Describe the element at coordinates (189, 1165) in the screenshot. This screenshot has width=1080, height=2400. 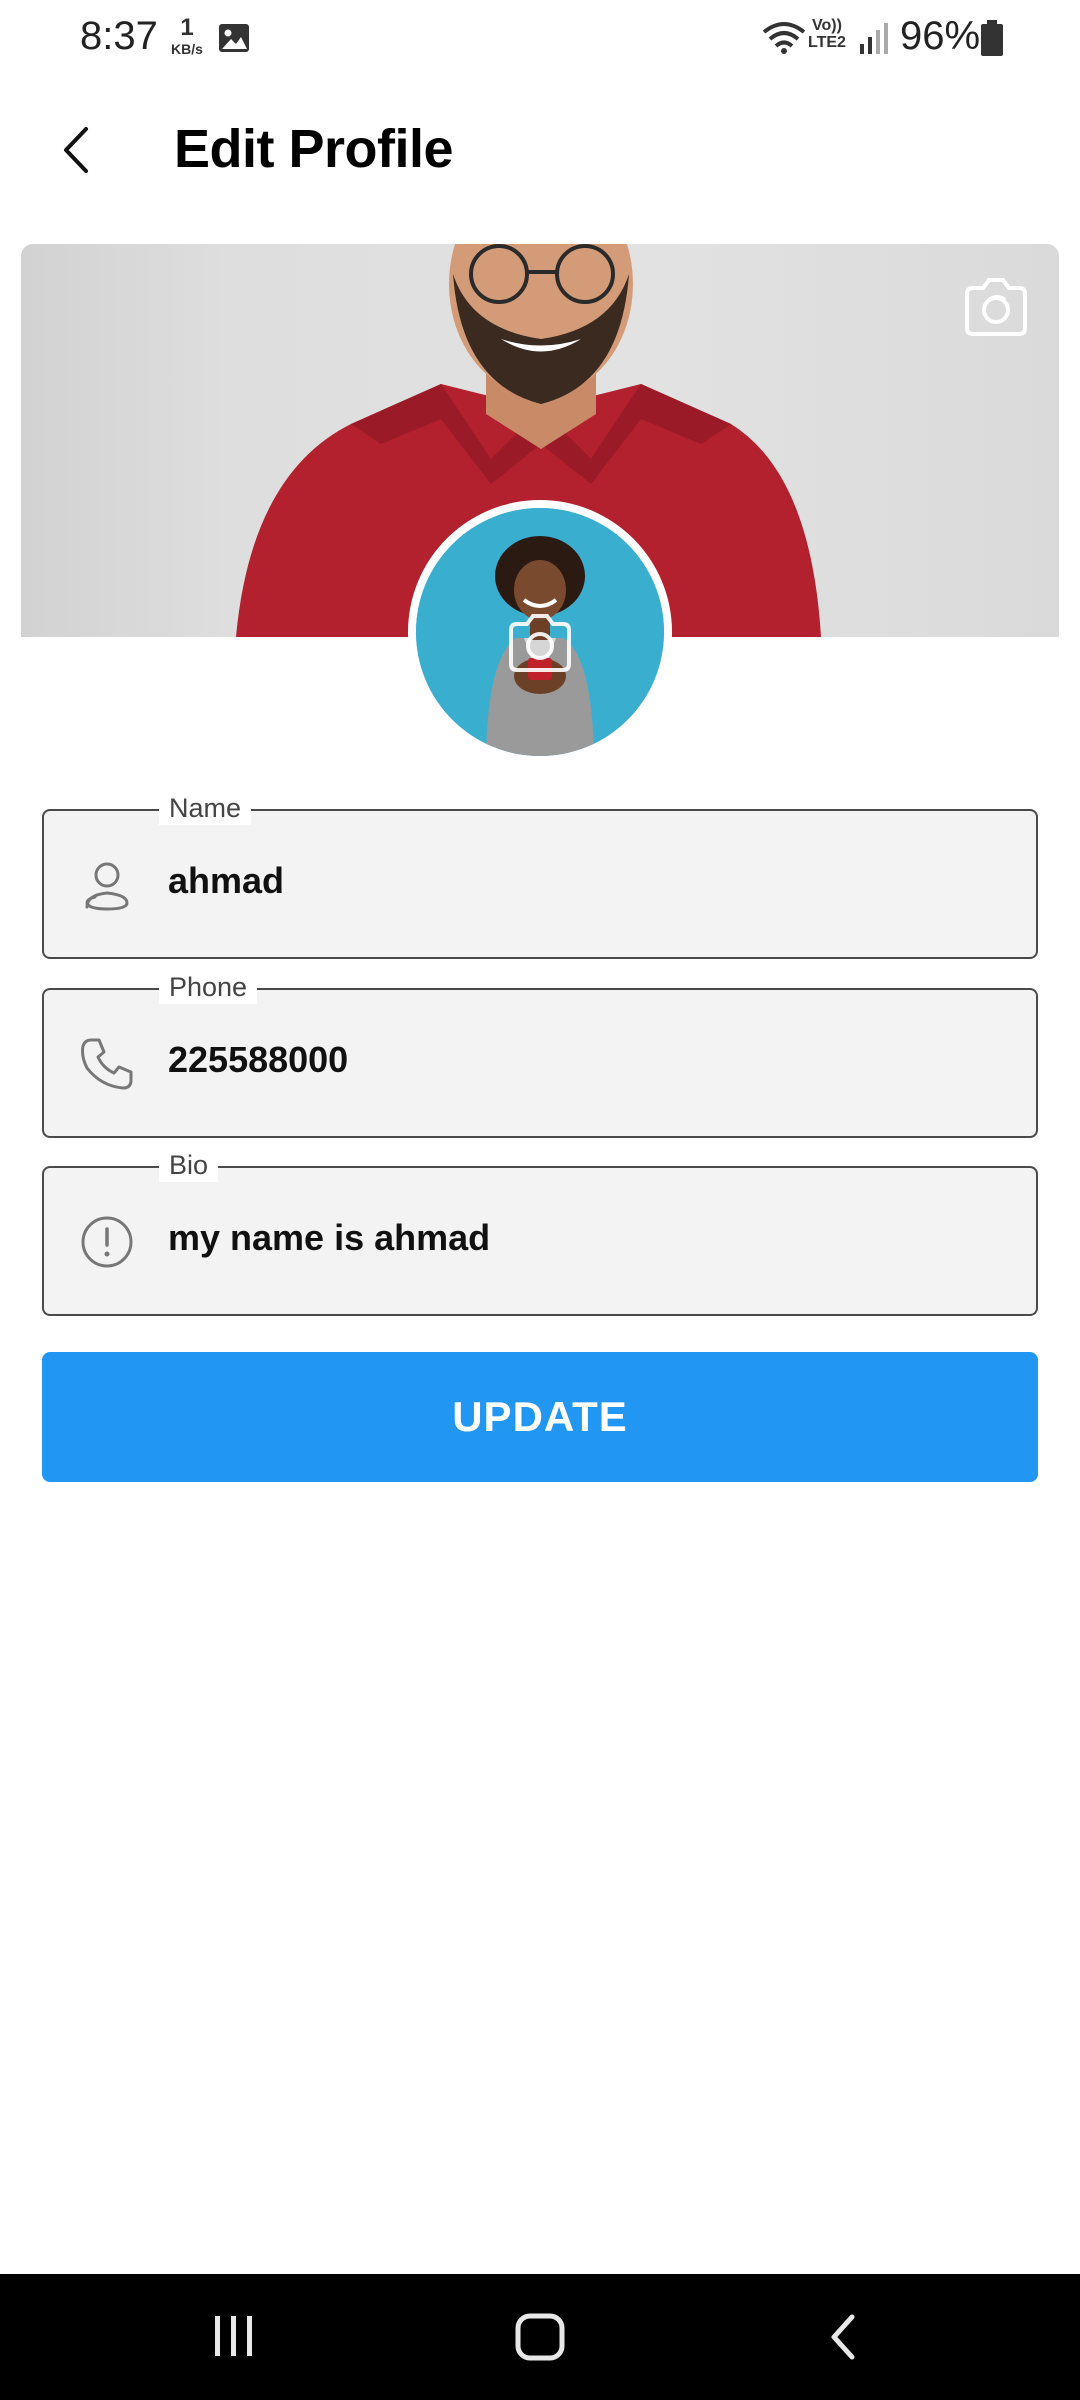
I see `bio-field-label: Bio` at that location.